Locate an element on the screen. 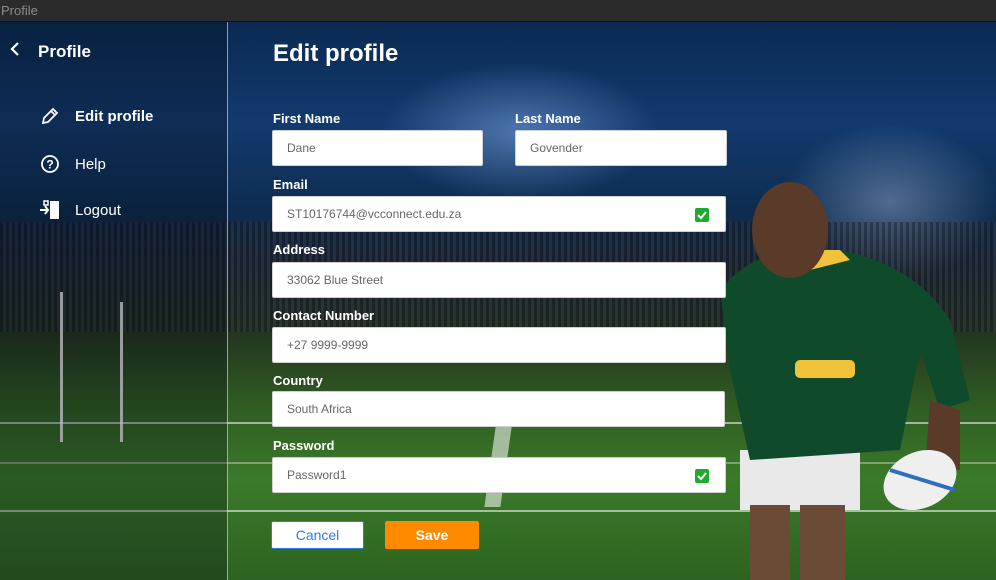 Image resolution: width=996 pixels, height=580 pixels. password-valid-check-icon is located at coordinates (702, 476).